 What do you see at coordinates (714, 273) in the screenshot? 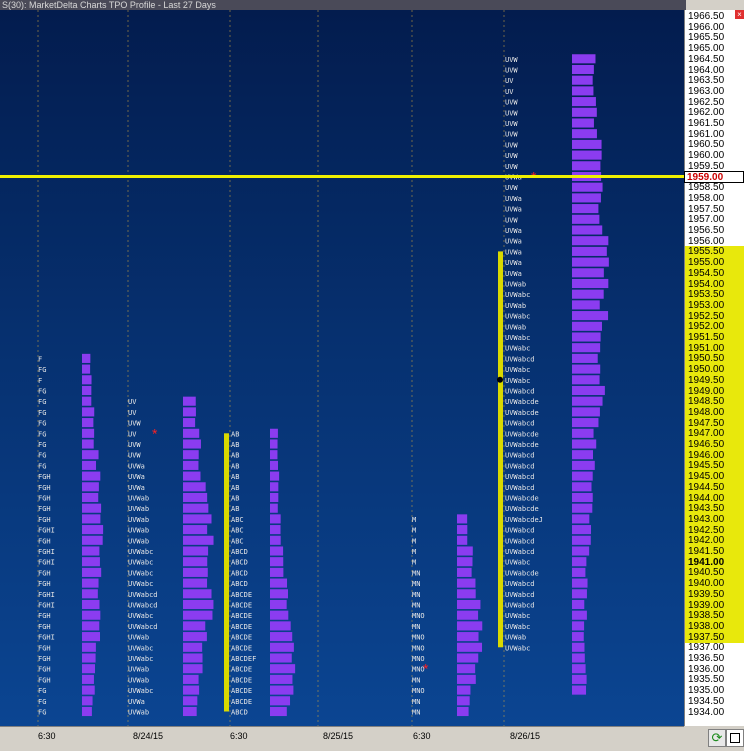
I see `price-tick: 1954.50` at bounding box center [714, 273].